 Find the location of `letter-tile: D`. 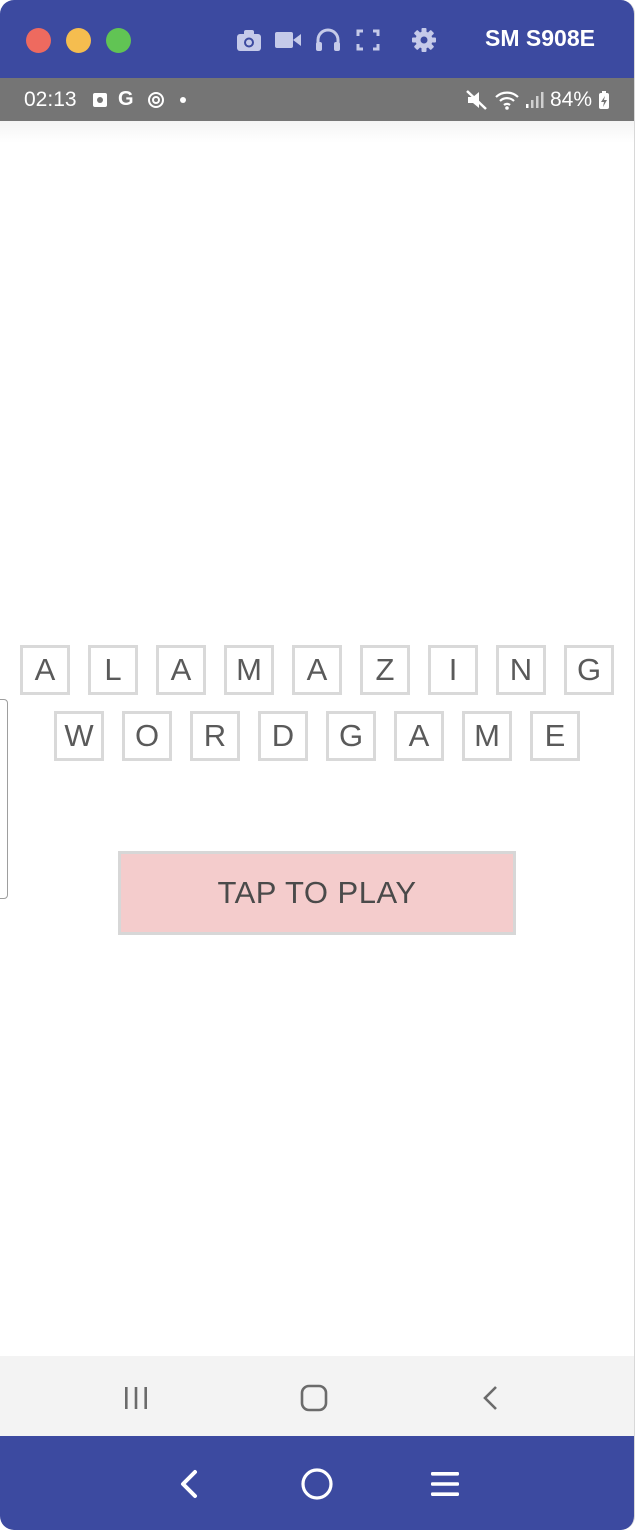

letter-tile: D is located at coordinates (283, 736).